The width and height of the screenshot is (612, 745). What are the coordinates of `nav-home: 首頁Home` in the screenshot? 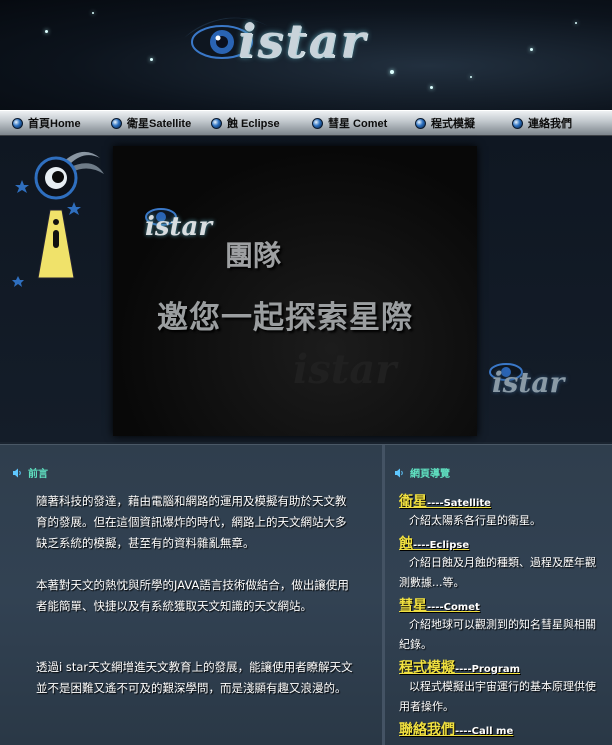 It's located at (61, 123).